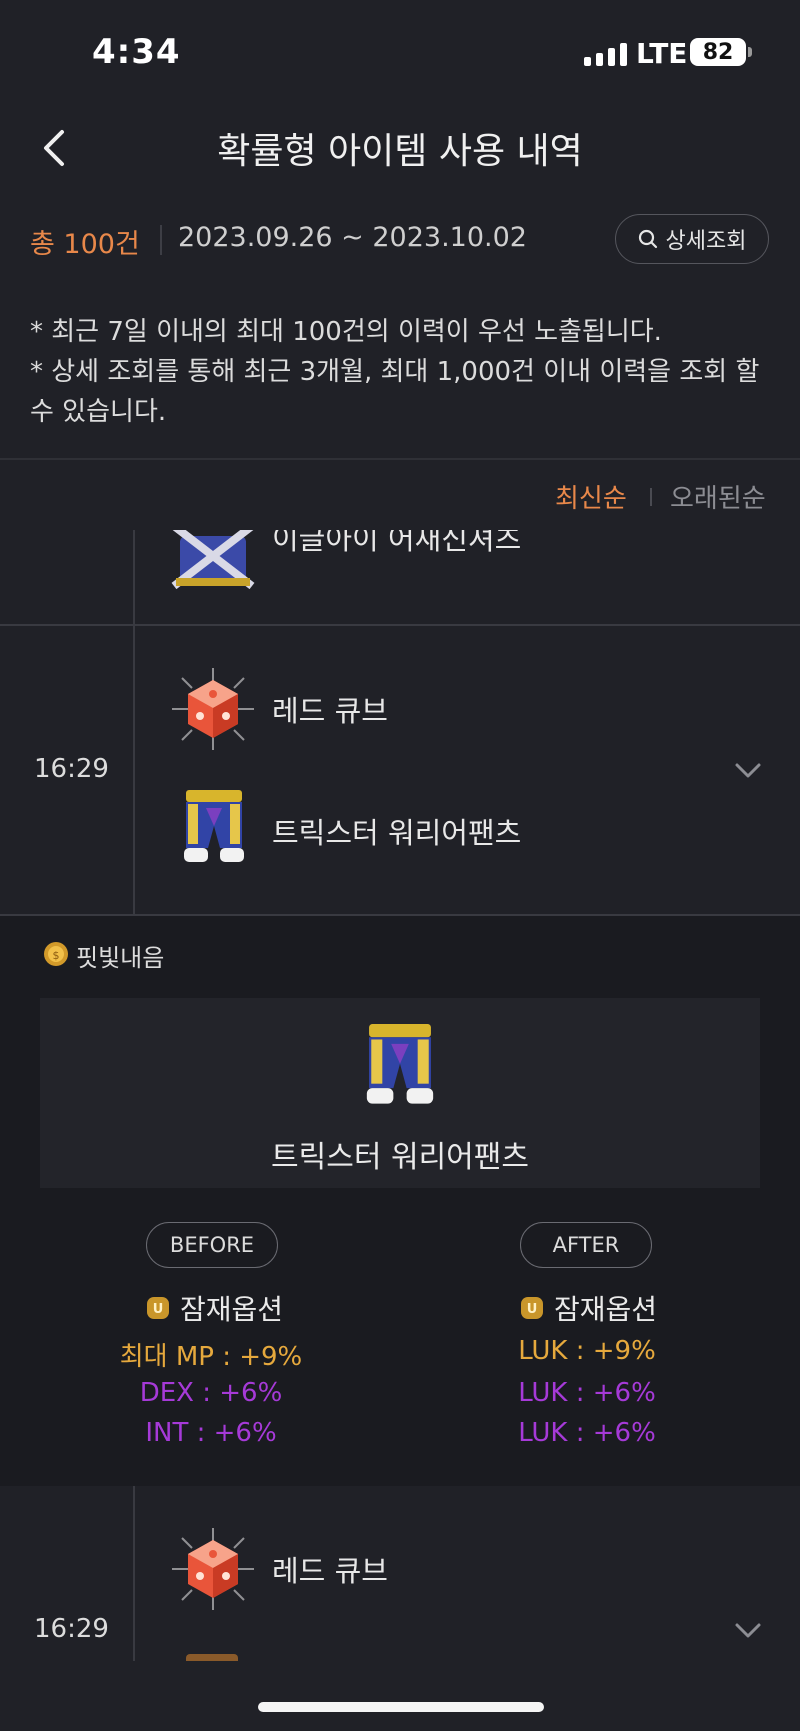 The width and height of the screenshot is (800, 1731). Describe the element at coordinates (397, 543) in the screenshot. I see `item-name: 이글아이 어새신셔츠` at that location.